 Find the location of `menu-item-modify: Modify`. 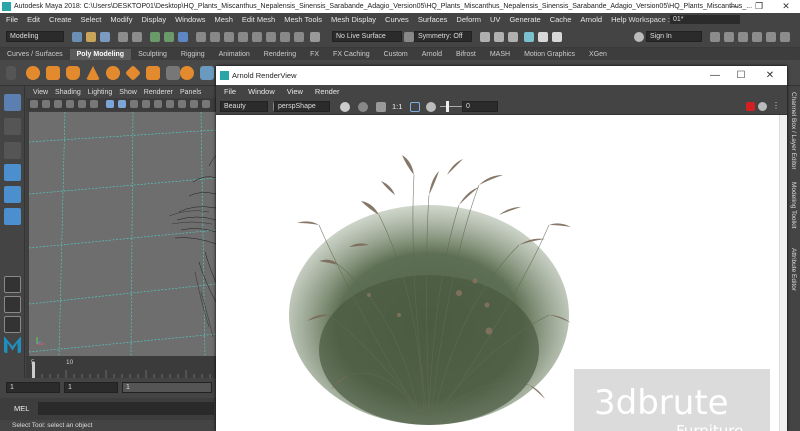

menu-item-modify: Modify is located at coordinates (121, 19).